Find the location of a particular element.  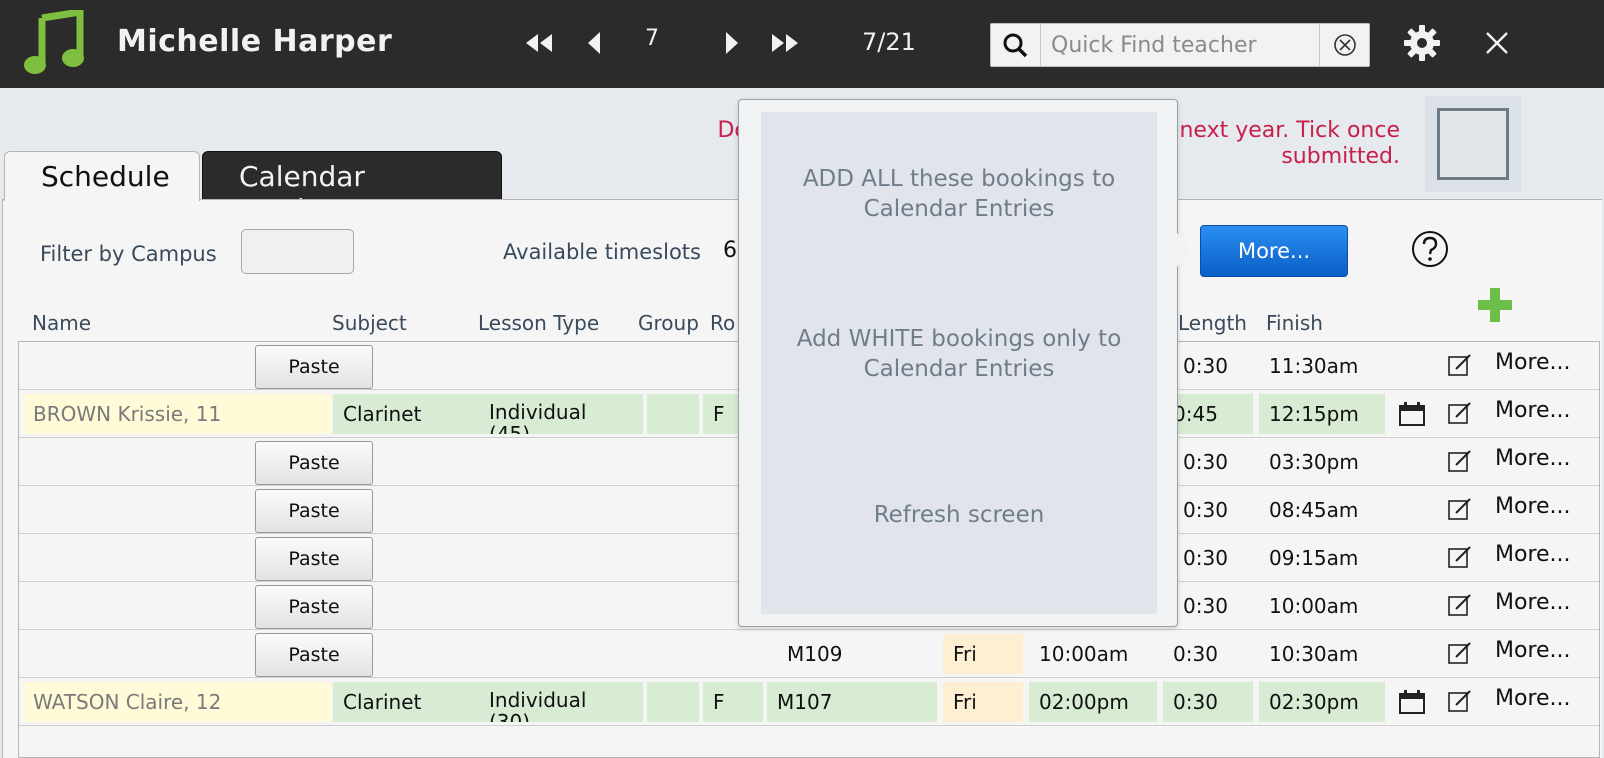

col-header-subject: Subject is located at coordinates (369, 323).